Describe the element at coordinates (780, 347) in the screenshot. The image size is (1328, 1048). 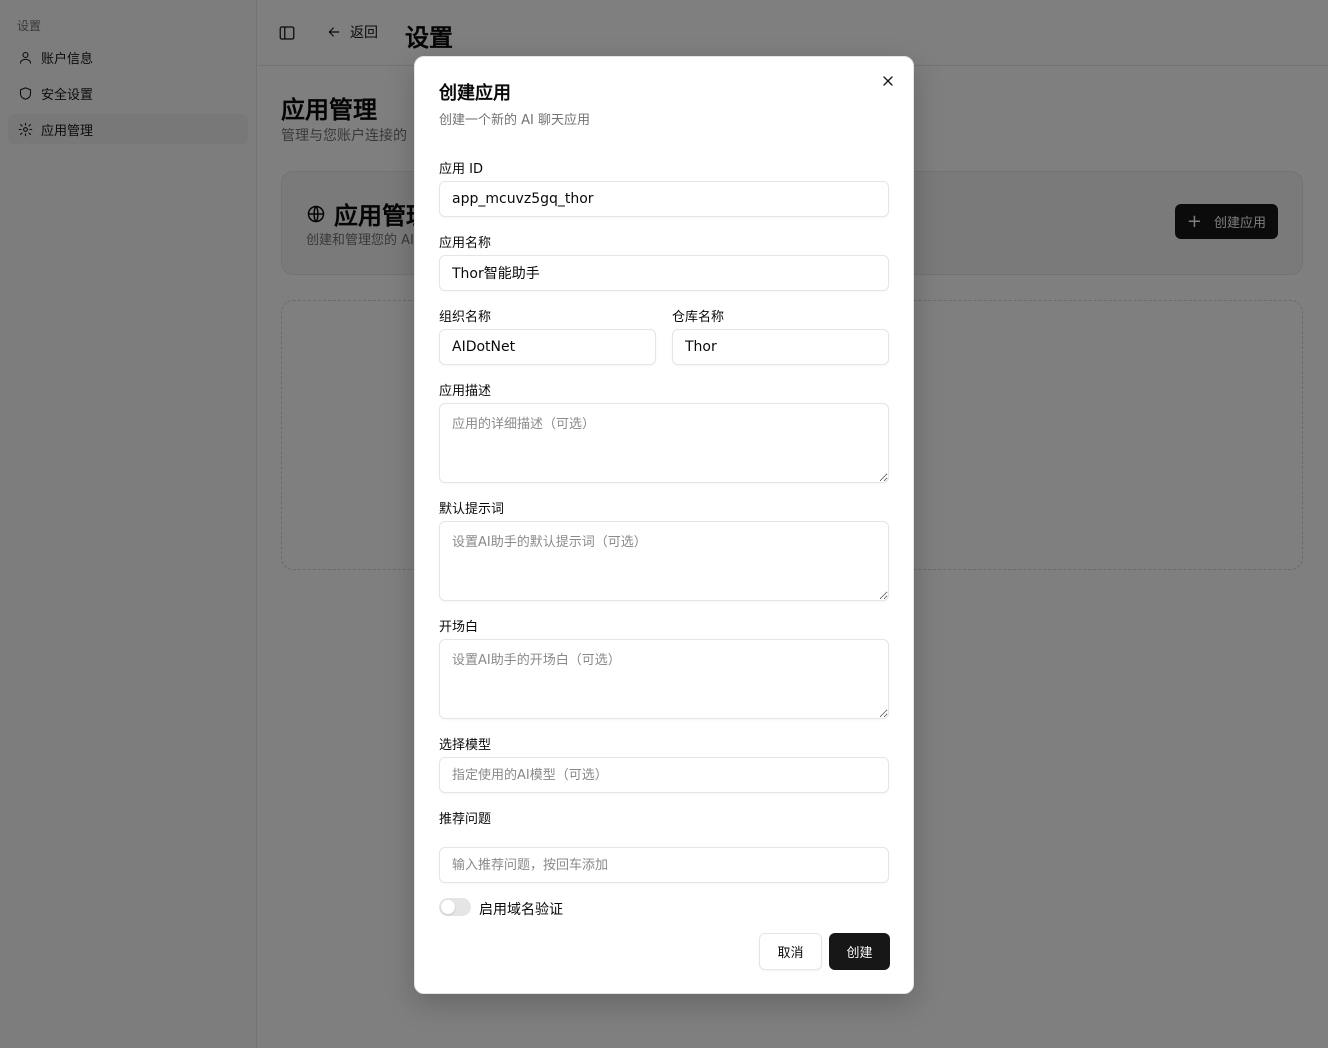
I see `repo-name-field` at that location.